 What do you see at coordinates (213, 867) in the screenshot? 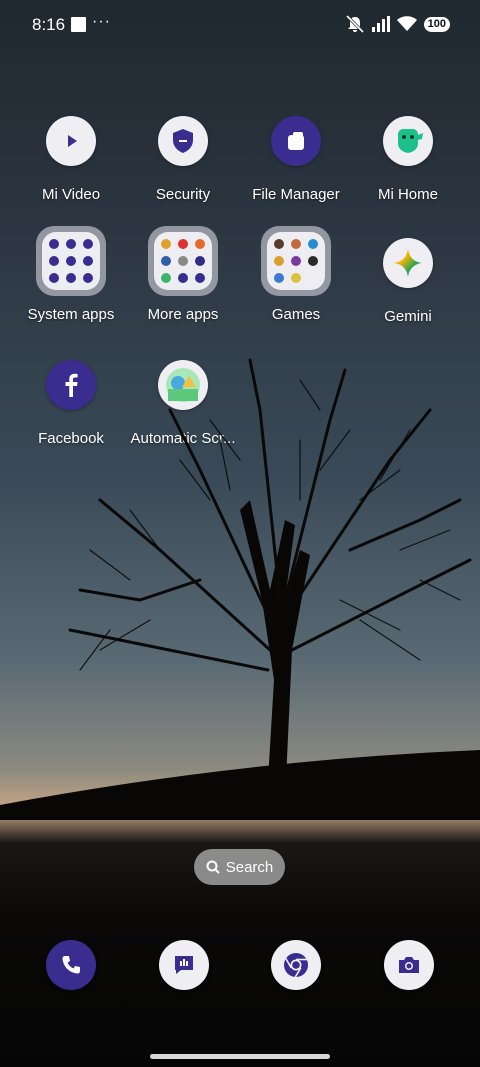
I see `search-icon` at bounding box center [213, 867].